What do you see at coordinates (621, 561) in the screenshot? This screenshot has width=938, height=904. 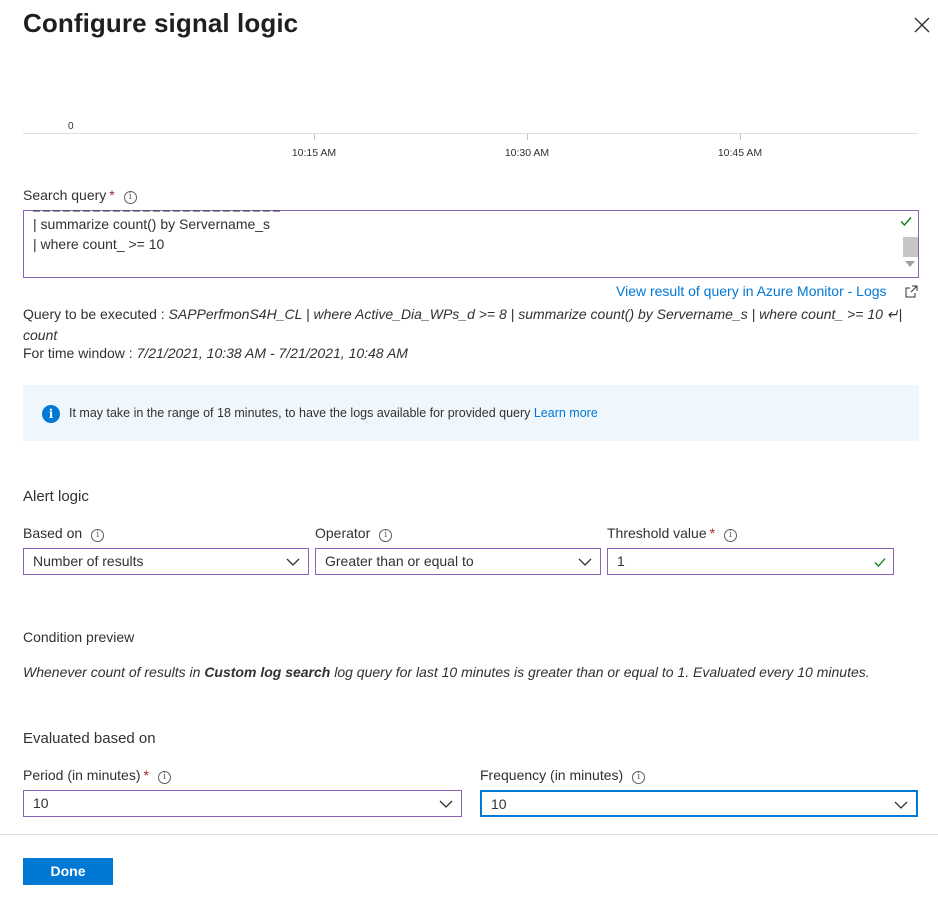 I see `threshold-value: 1` at bounding box center [621, 561].